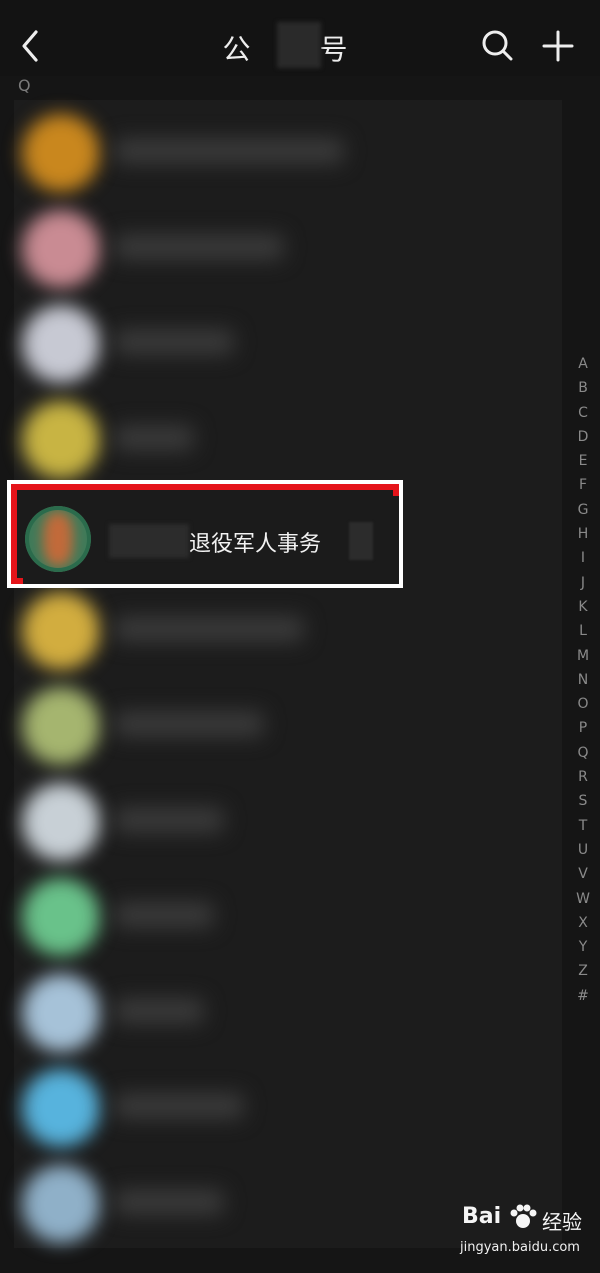 The width and height of the screenshot is (600, 1273). What do you see at coordinates (583, 461) in the screenshot?
I see `index-letter: E` at bounding box center [583, 461].